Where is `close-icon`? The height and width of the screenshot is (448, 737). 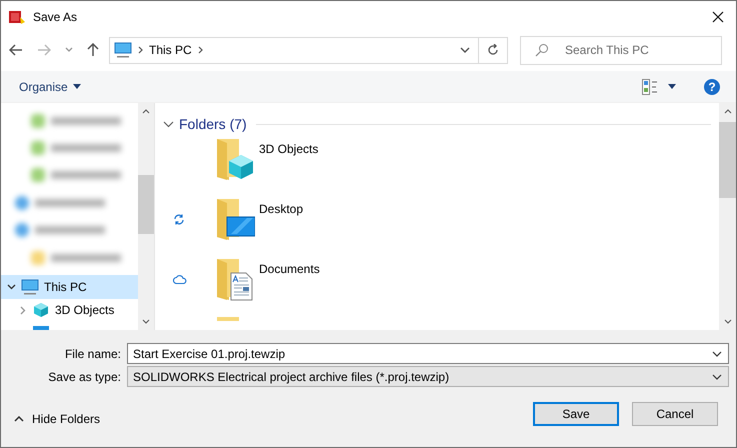
close-icon is located at coordinates (718, 16).